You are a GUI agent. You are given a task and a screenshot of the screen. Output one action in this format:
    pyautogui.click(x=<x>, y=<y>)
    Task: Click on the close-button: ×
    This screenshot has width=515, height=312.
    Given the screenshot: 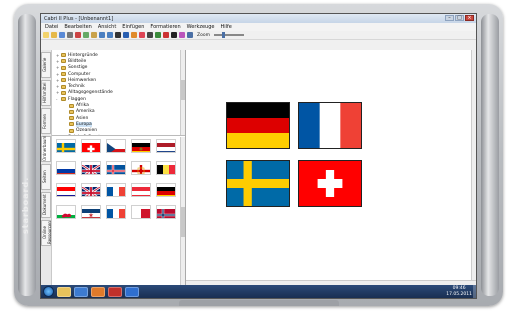 What is the action you would take?
    pyautogui.click(x=469, y=18)
    